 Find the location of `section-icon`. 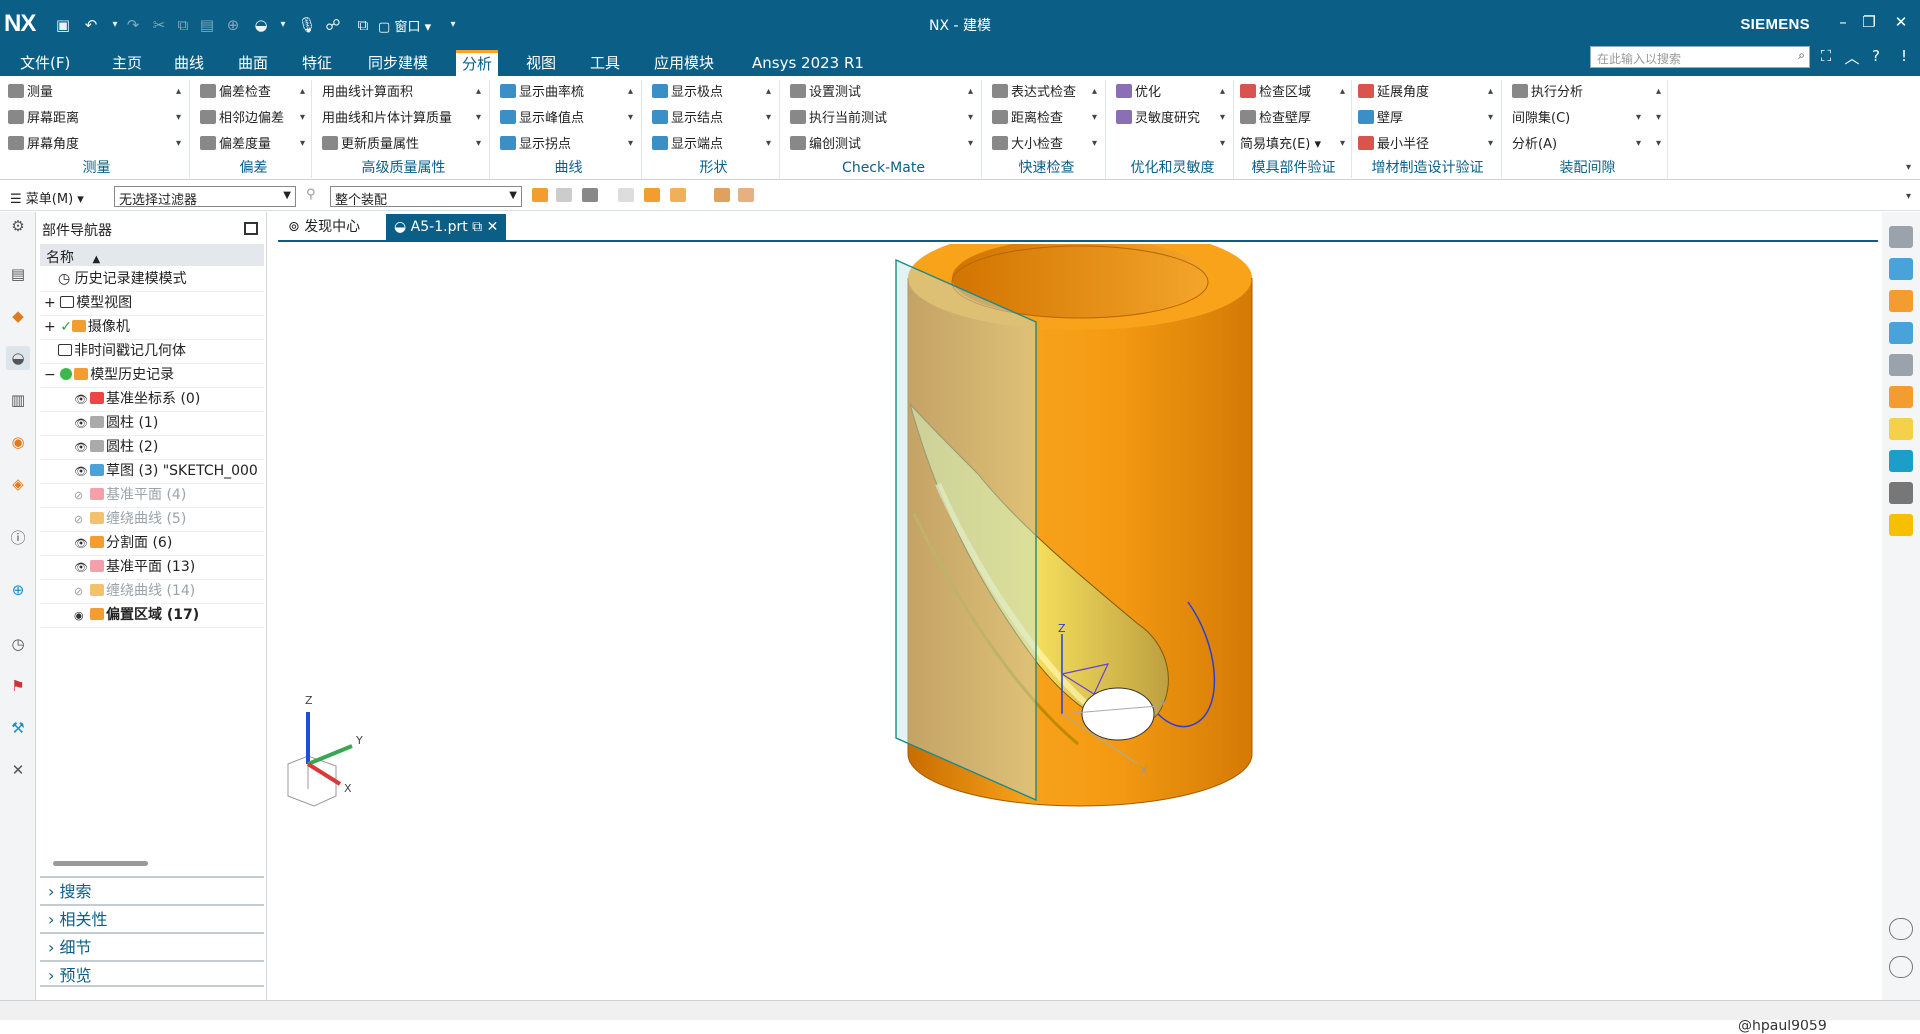

section-icon is located at coordinates (1901, 493).